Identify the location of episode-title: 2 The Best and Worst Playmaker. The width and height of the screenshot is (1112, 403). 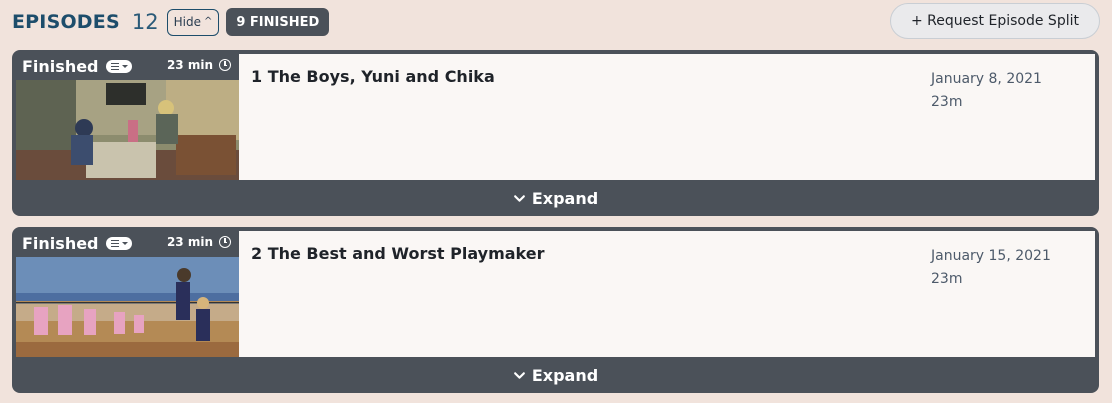
(398, 253).